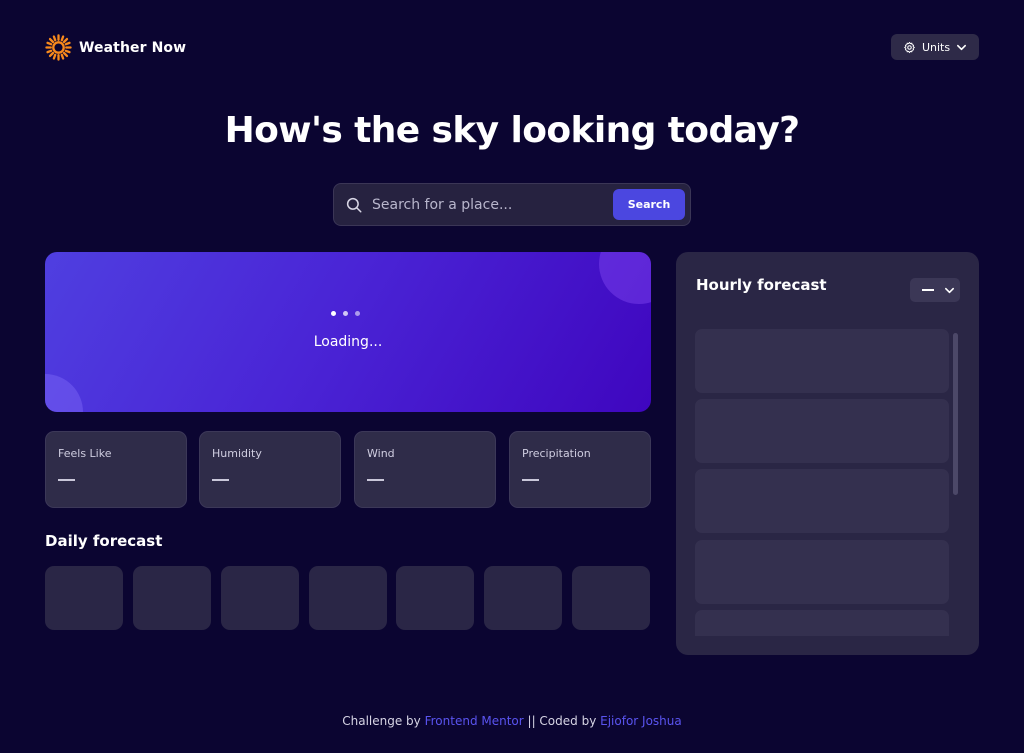  I want to click on search-button: Search, so click(649, 204).